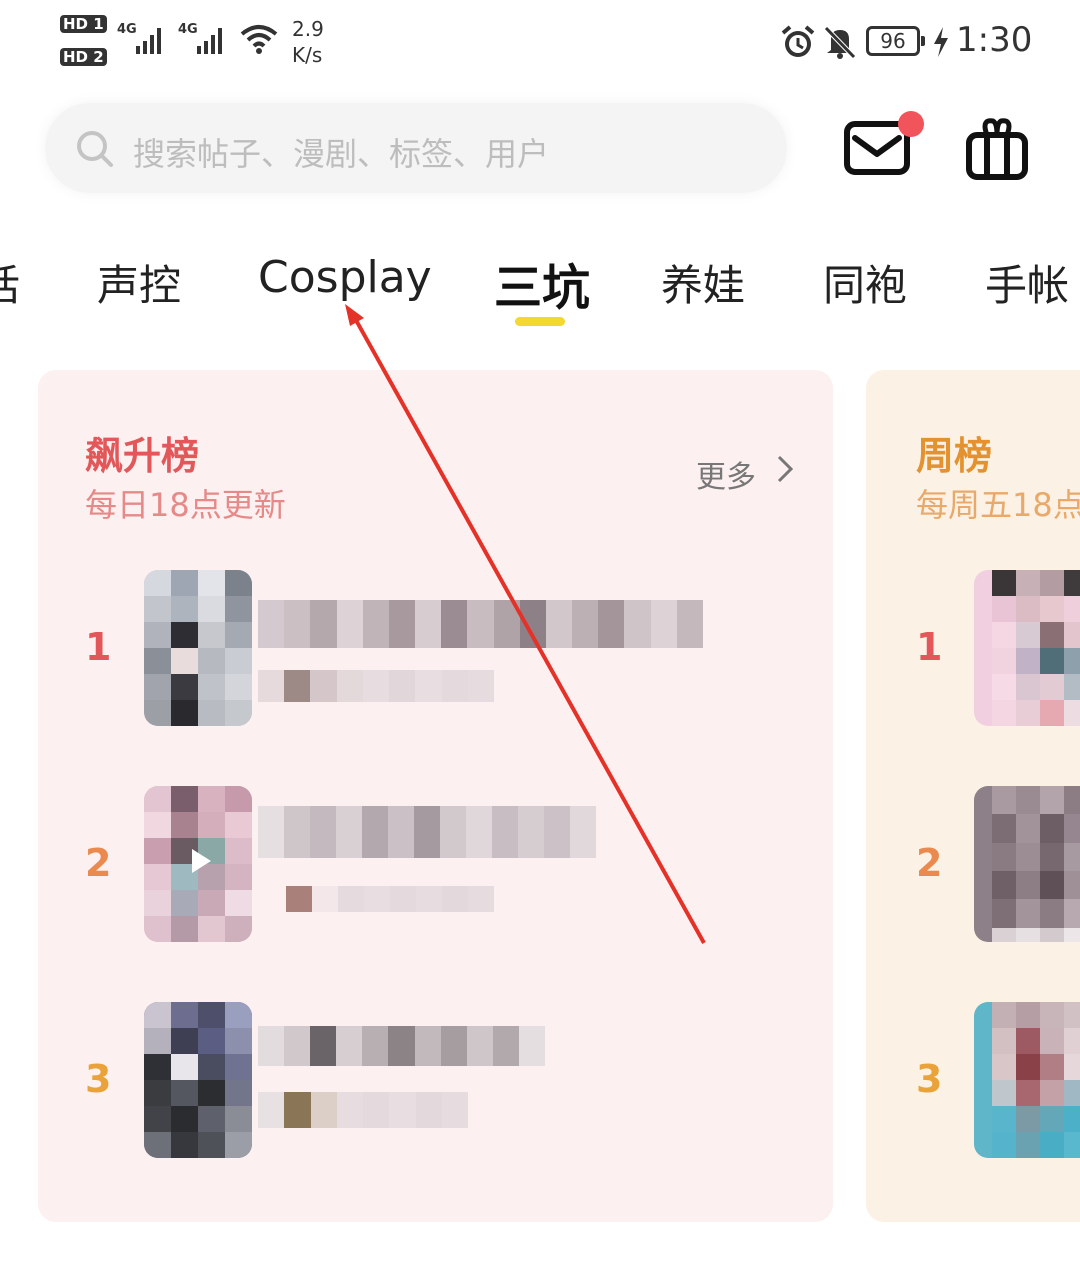 The width and height of the screenshot is (1080, 1266). Describe the element at coordinates (540, 45) in the screenshot. I see `status-bar: HD 1 HD 2 4G 4G 2.9 K/s 96 1:30` at that location.